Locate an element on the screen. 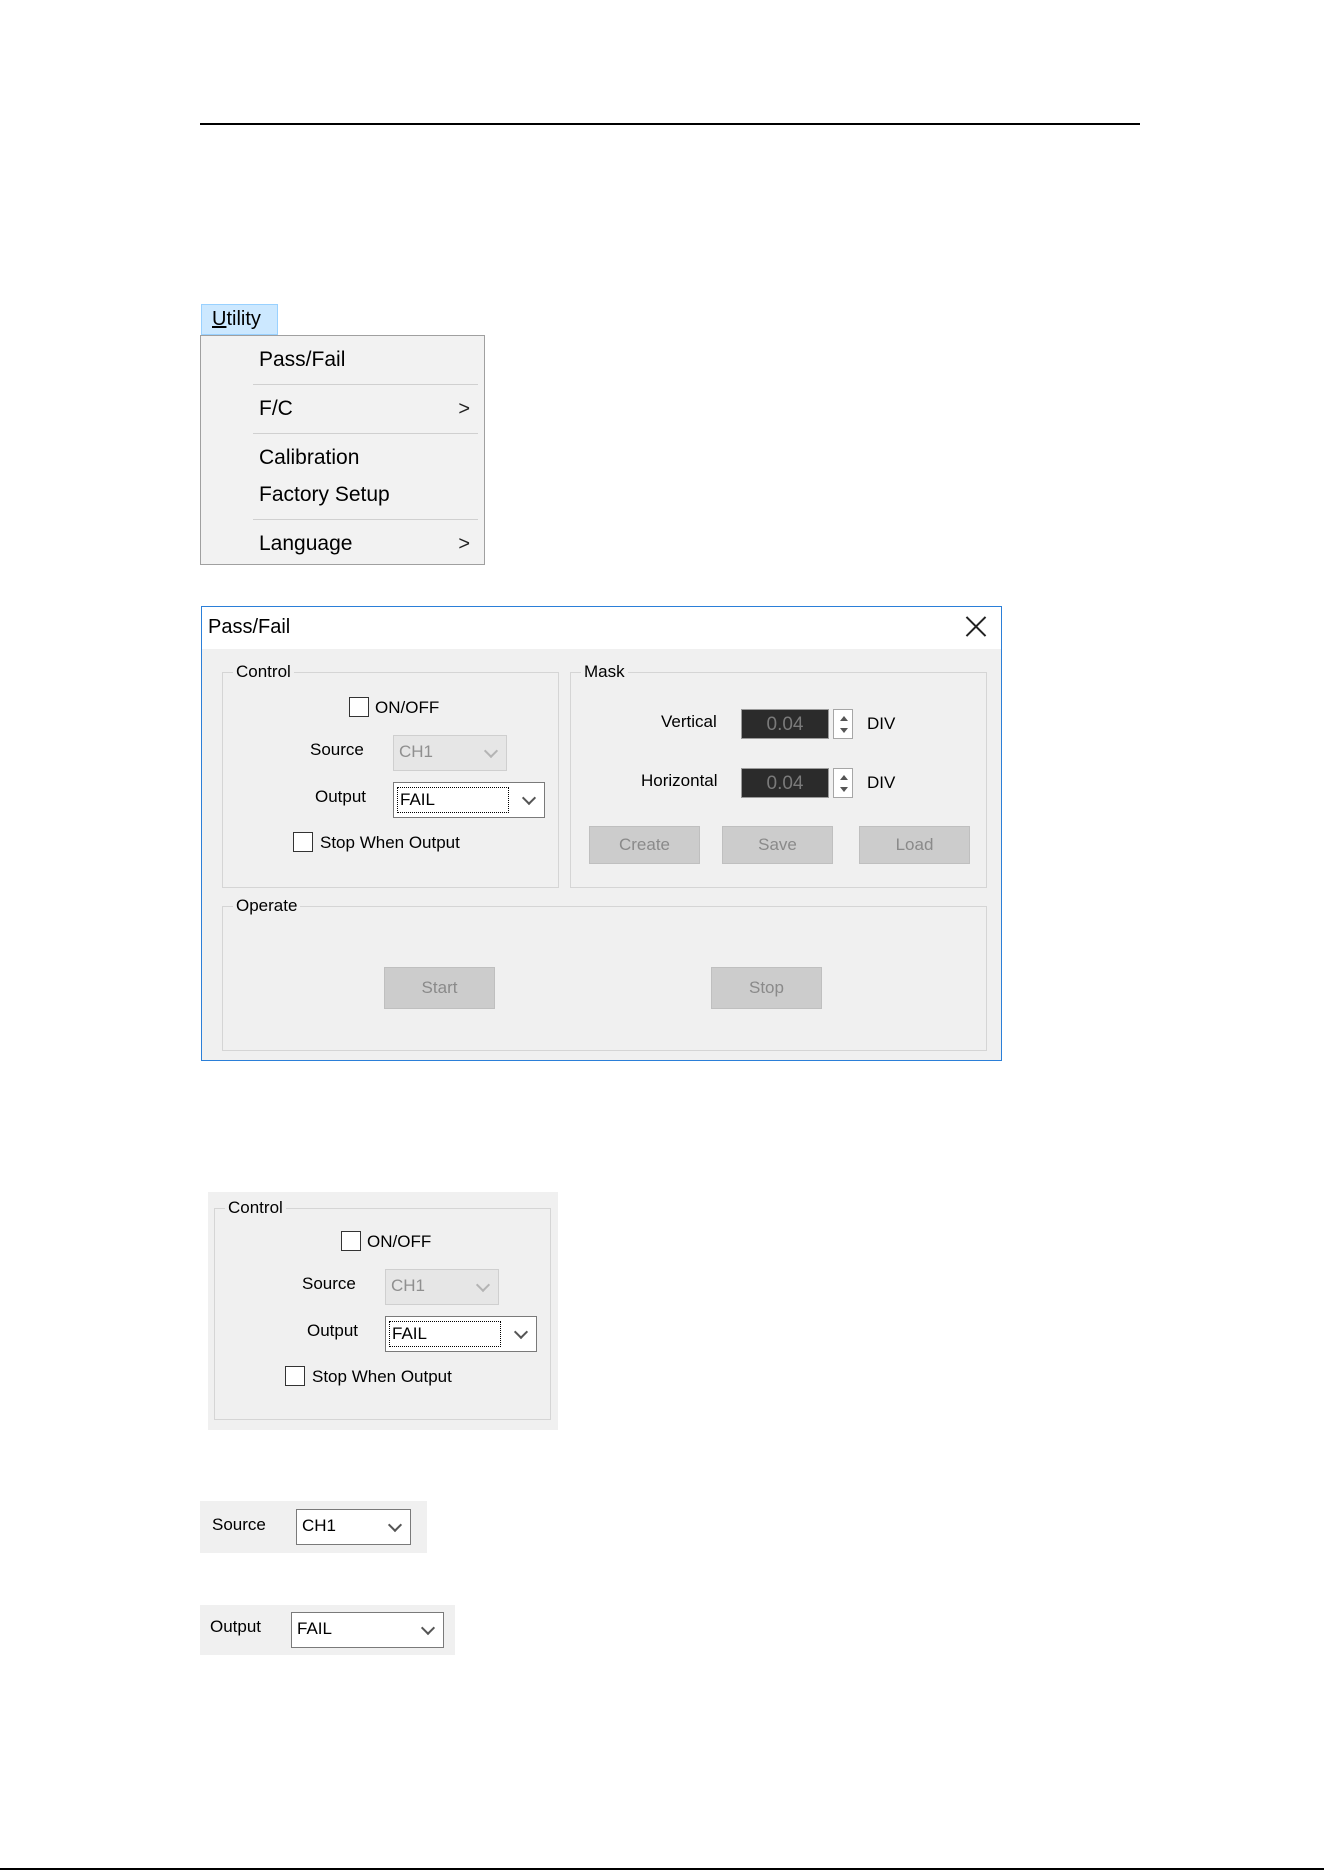 This screenshot has height=1872, width=1324. close-icon is located at coordinates (976, 626).